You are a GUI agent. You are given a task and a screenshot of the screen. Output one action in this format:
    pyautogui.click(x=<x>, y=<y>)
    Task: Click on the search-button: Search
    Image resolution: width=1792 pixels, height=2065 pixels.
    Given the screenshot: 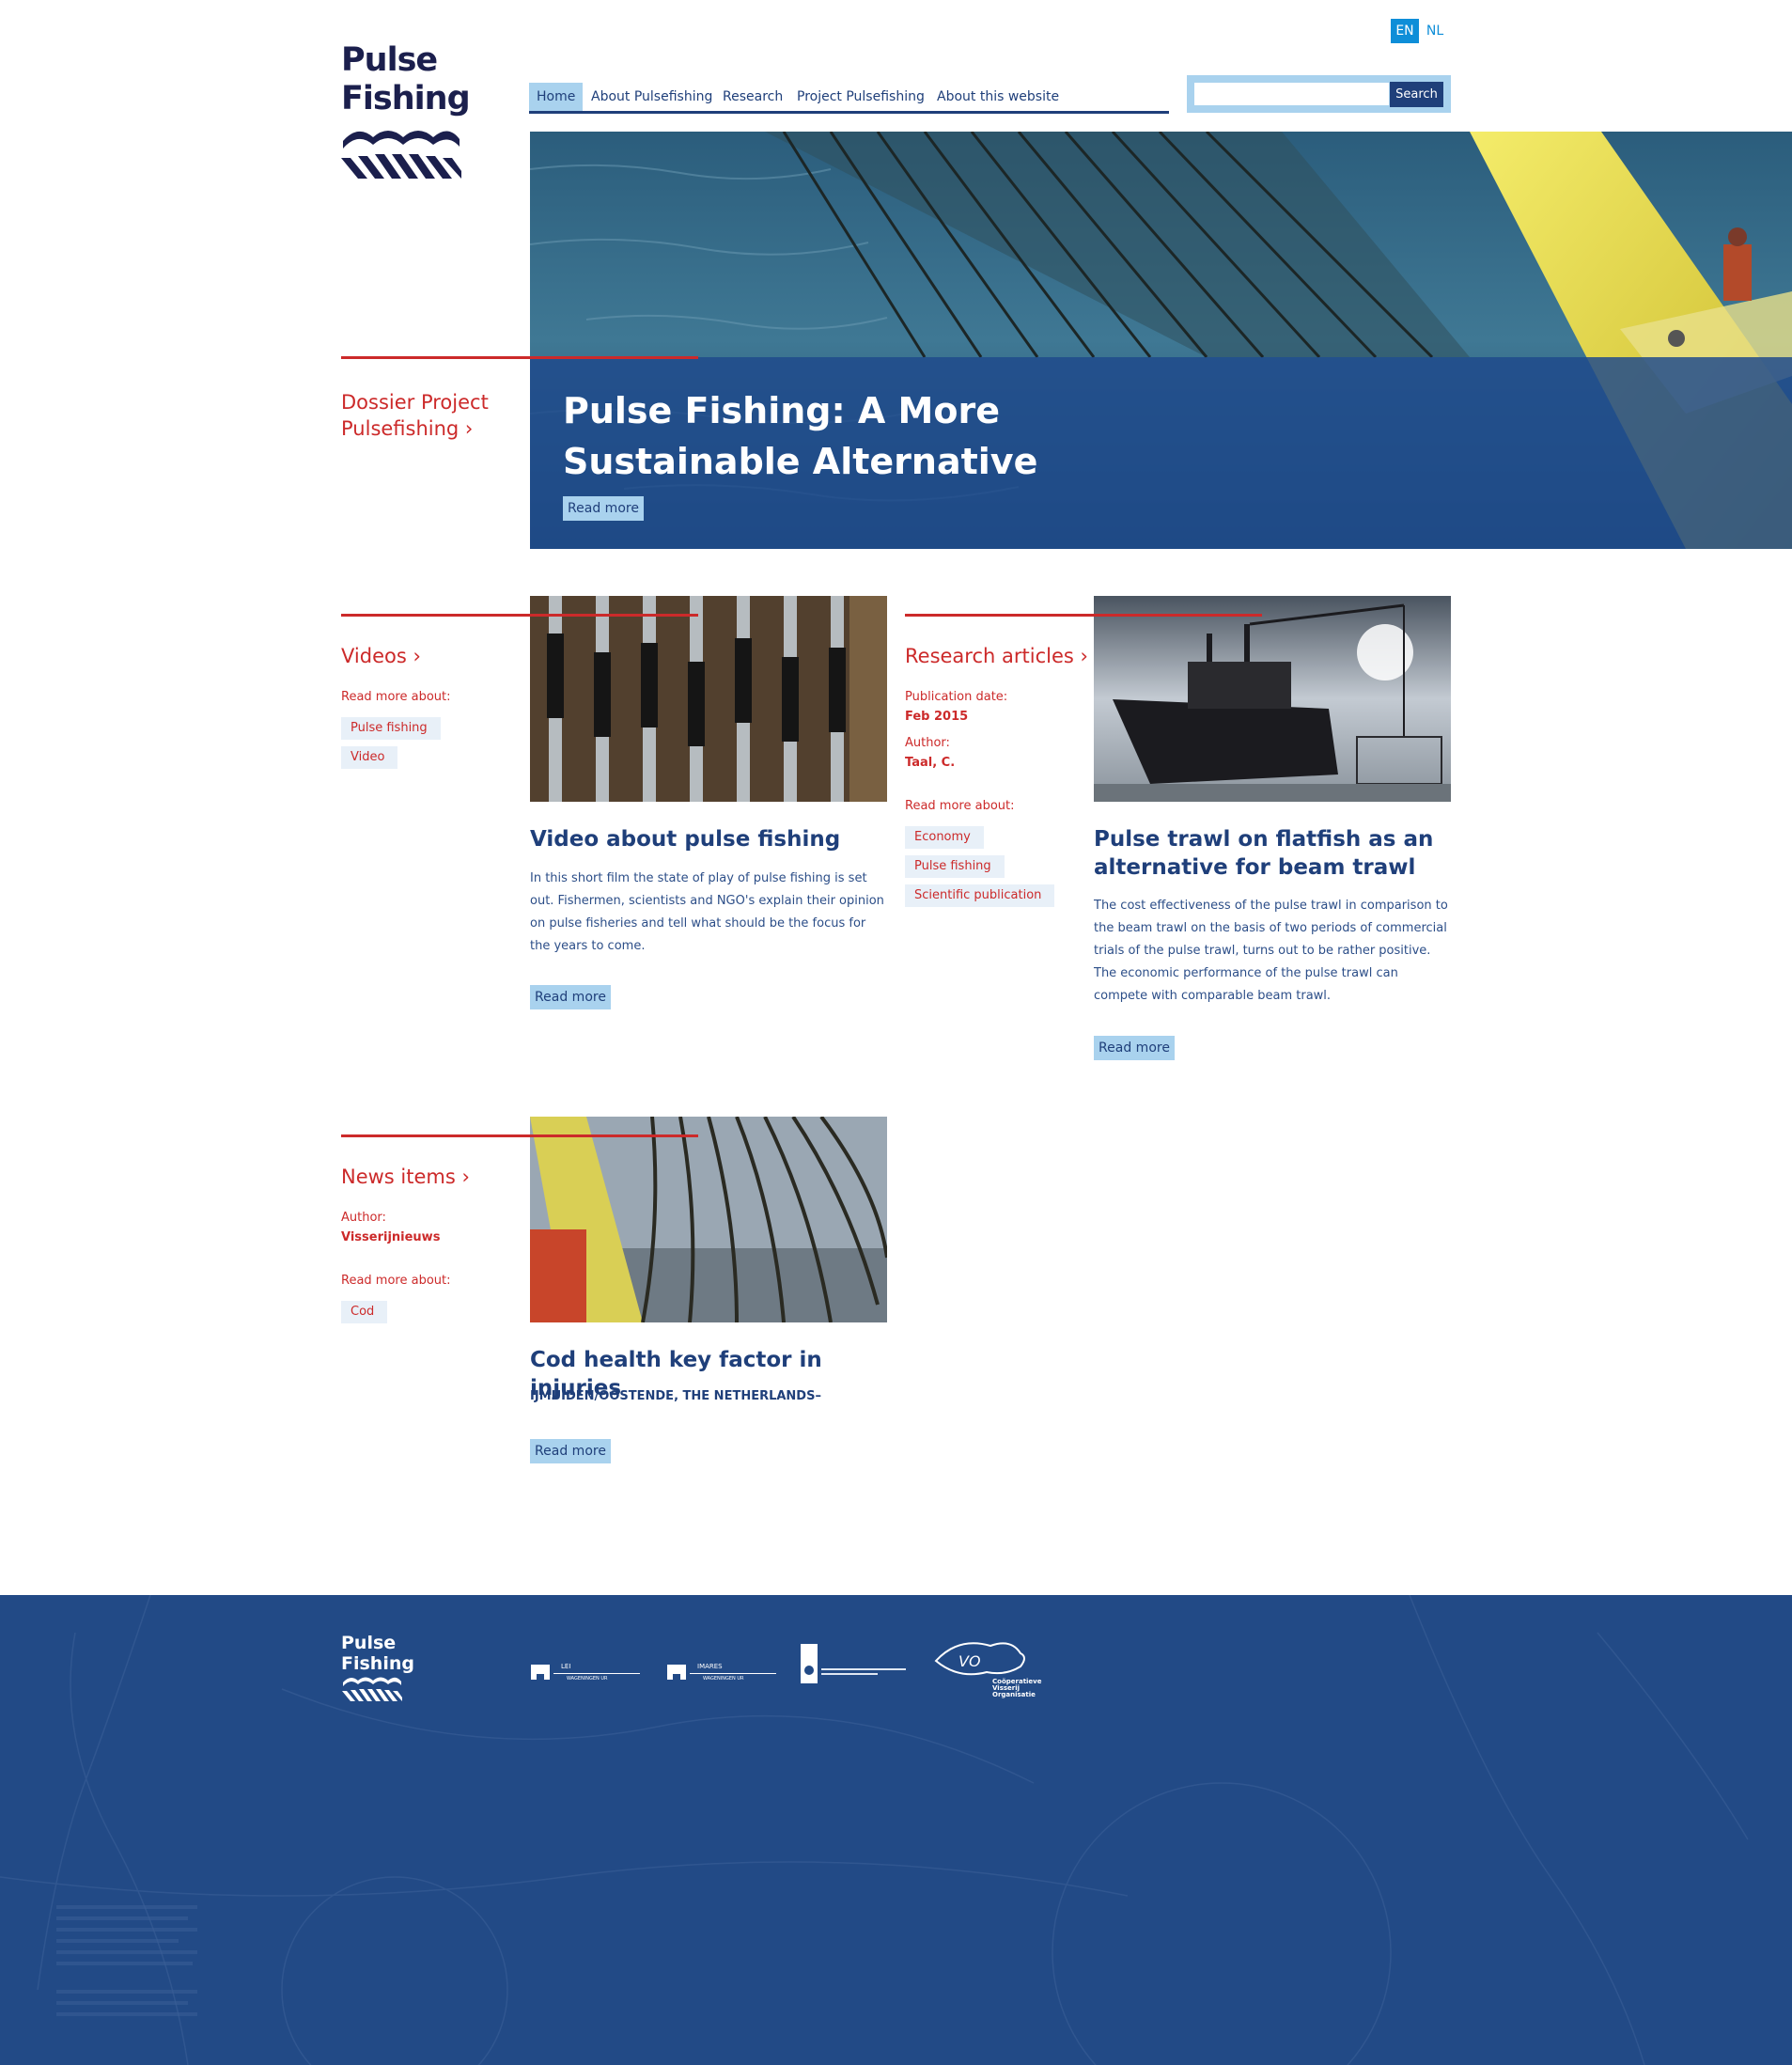 What is the action you would take?
    pyautogui.click(x=1417, y=94)
    